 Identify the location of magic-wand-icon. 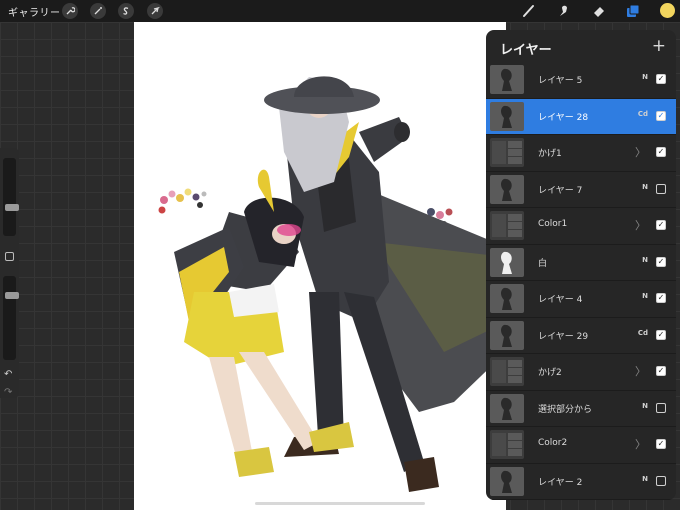
(98, 11).